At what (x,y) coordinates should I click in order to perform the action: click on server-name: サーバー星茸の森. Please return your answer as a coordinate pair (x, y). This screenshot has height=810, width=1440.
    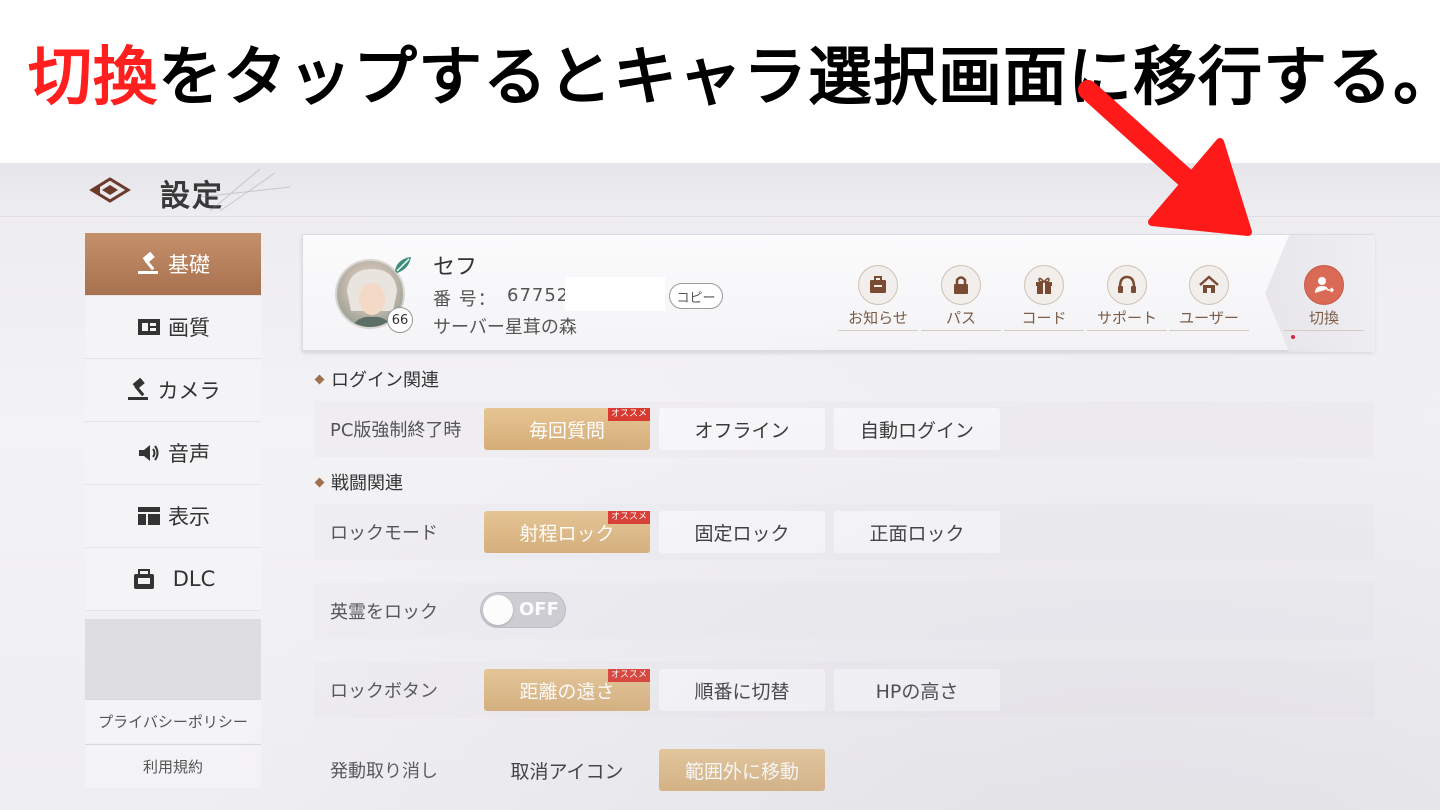
    Looking at the image, I should click on (505, 327).